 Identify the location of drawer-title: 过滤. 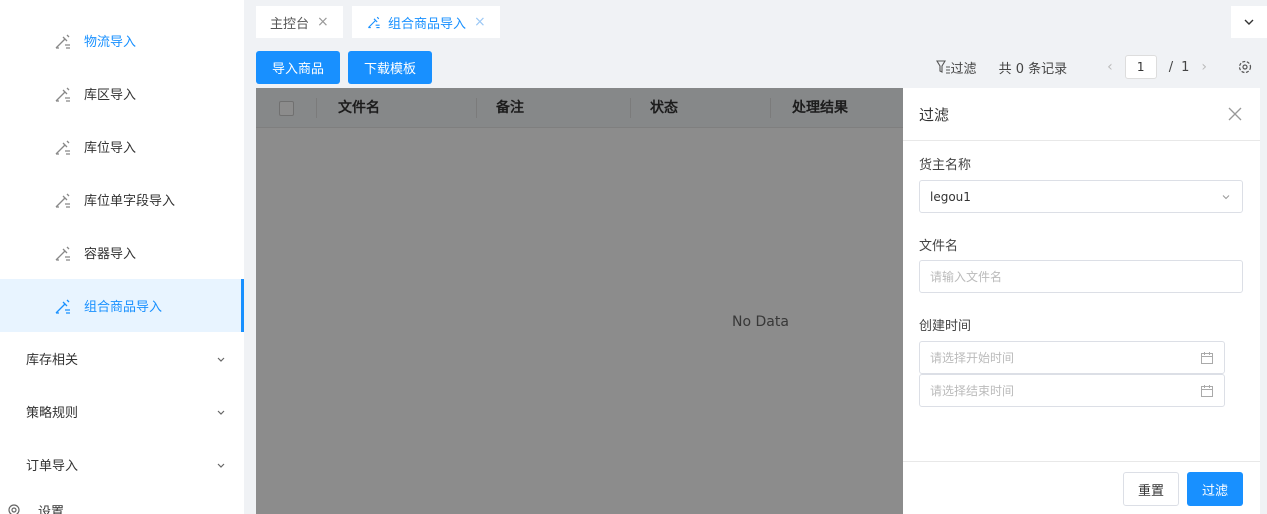
(934, 114).